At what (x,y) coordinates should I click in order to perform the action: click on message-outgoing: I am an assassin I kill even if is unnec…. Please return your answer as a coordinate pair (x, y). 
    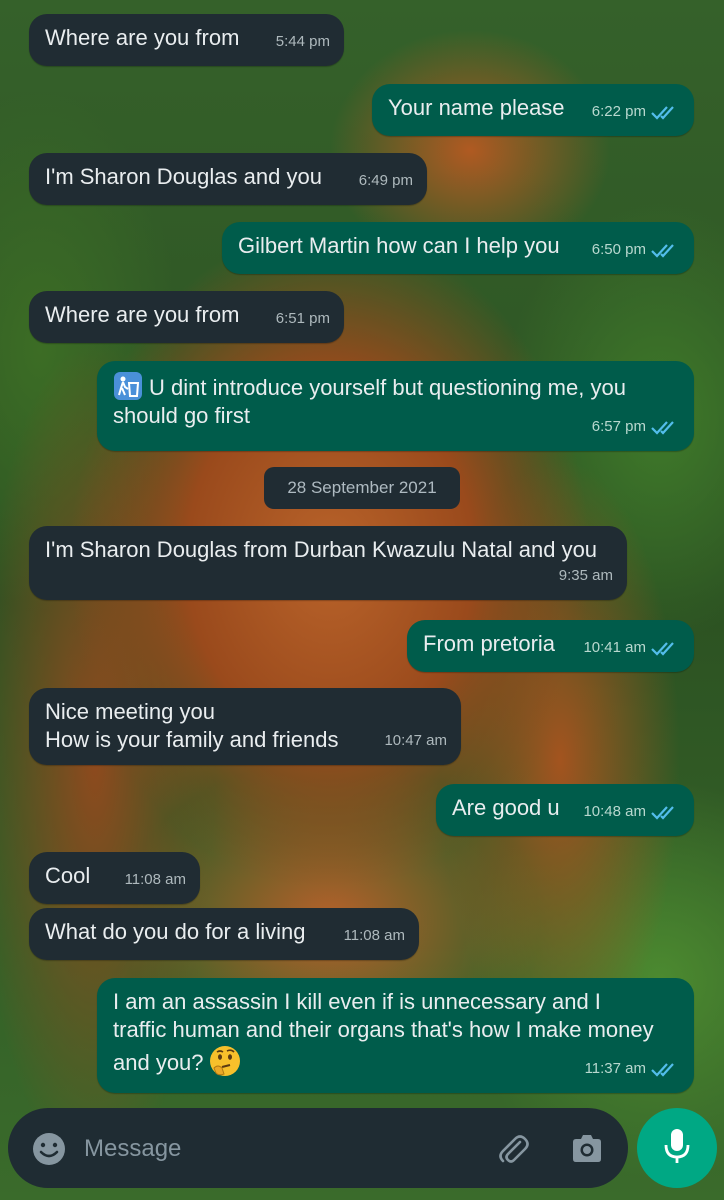
    Looking at the image, I should click on (395, 1035).